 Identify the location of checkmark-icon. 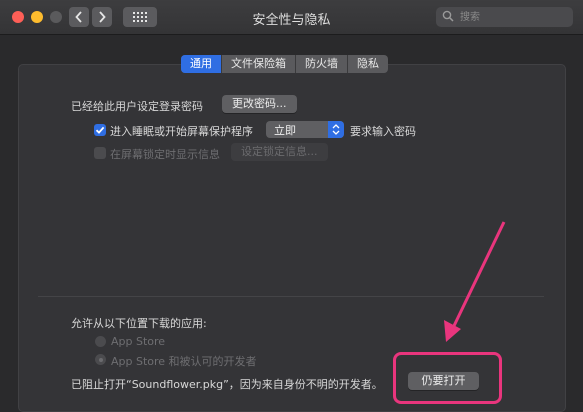
(100, 130).